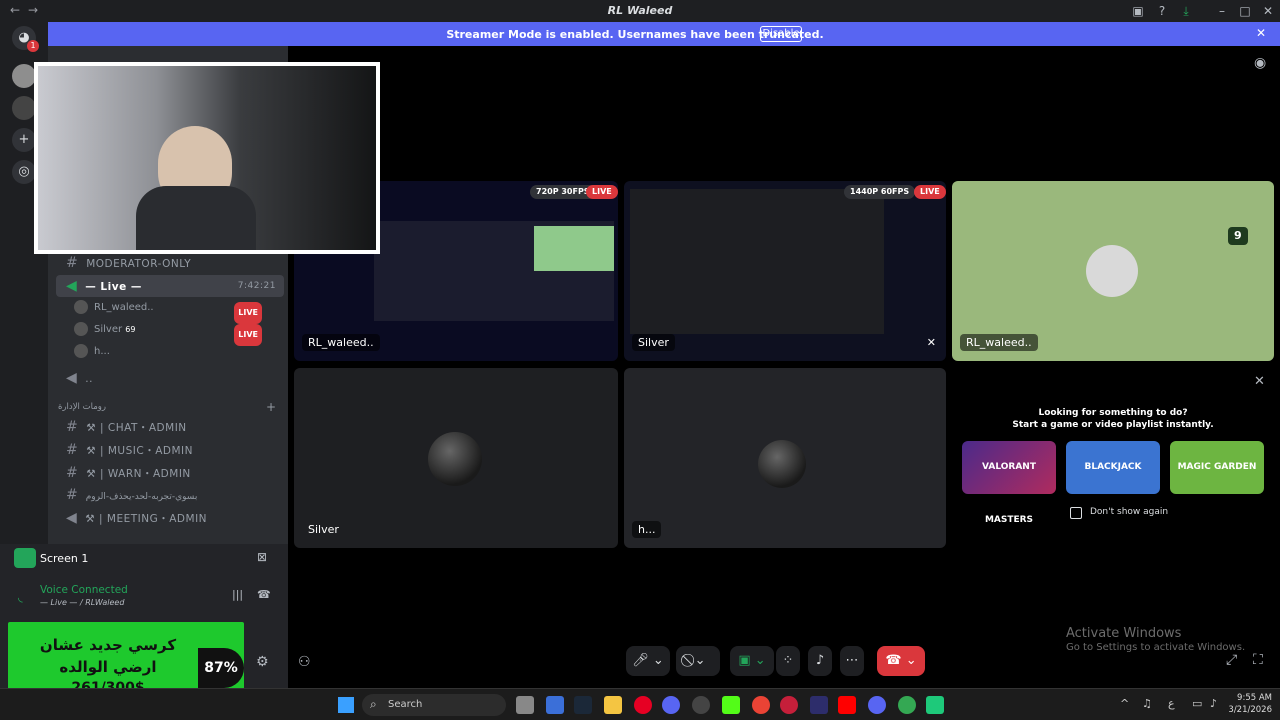 The image size is (1280, 720). I want to click on muted-icon: ✕, so click(931, 342).